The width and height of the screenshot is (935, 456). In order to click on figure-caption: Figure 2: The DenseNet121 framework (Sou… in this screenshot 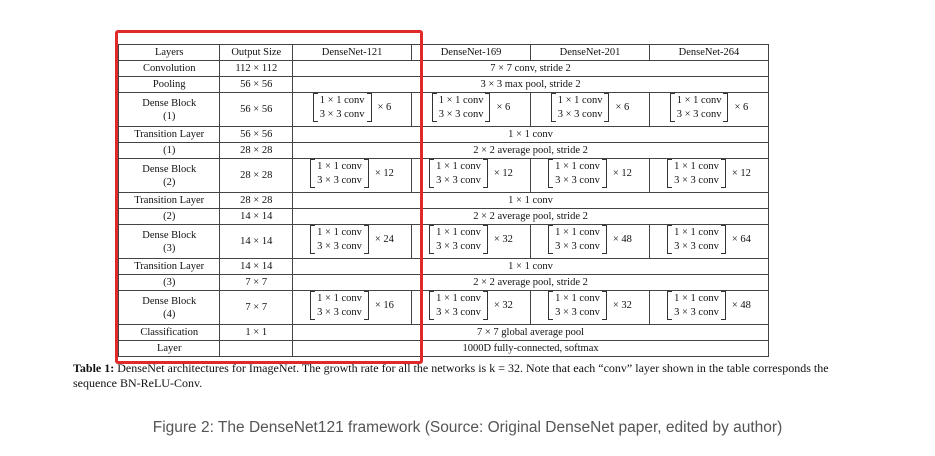, I will do `click(467, 427)`.